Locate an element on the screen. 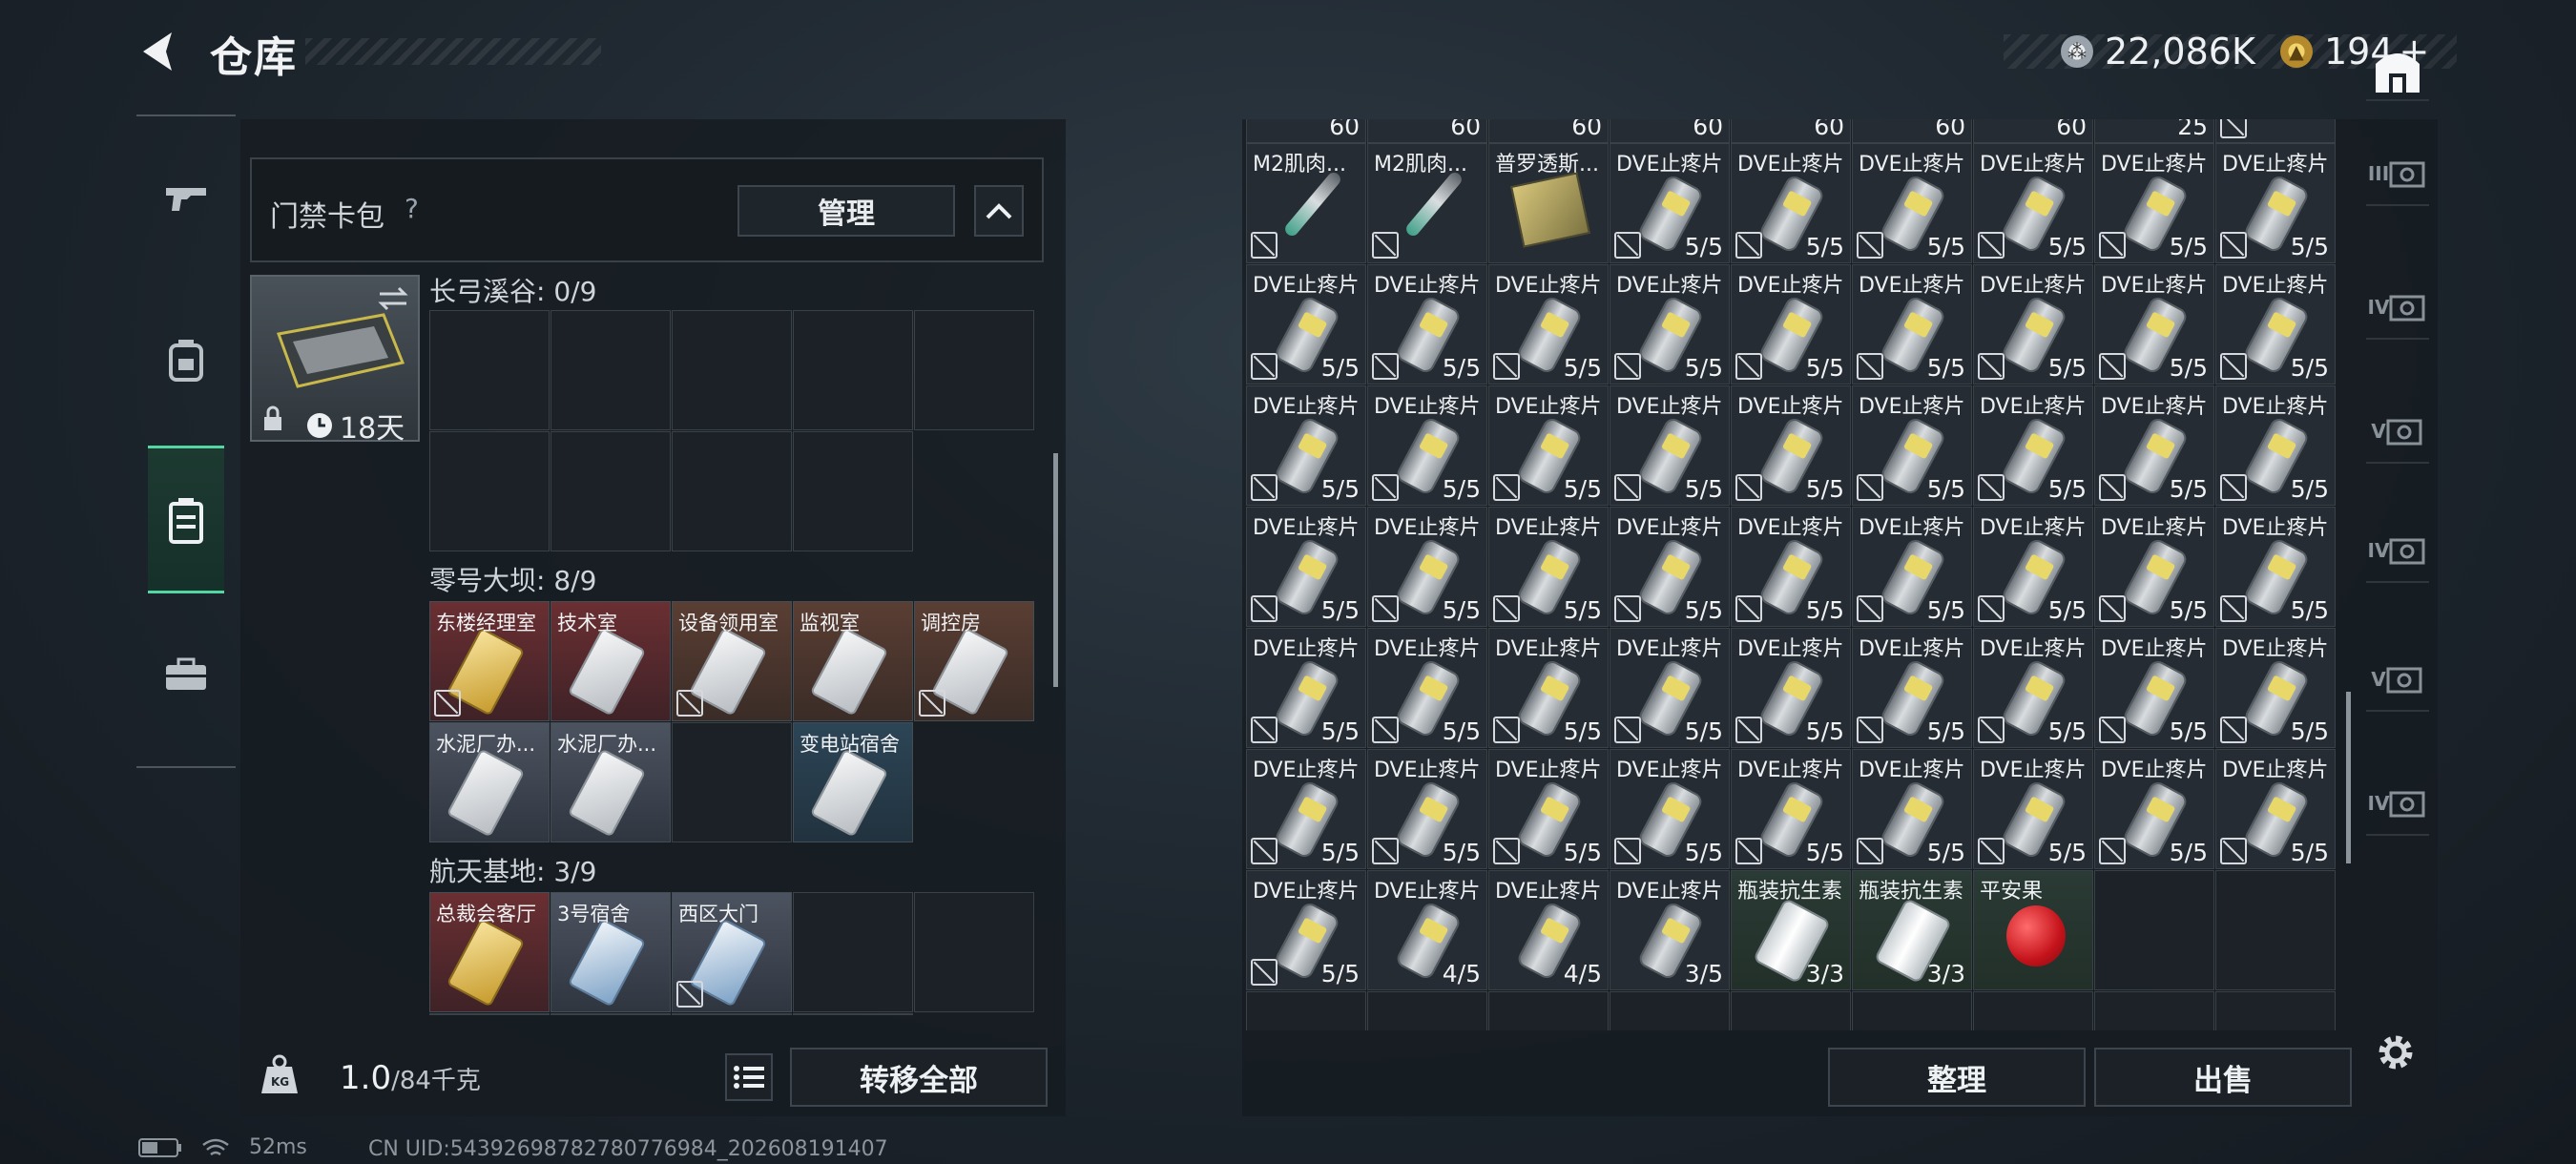 The image size is (2576, 1164). left-scrollbar is located at coordinates (1055, 570).